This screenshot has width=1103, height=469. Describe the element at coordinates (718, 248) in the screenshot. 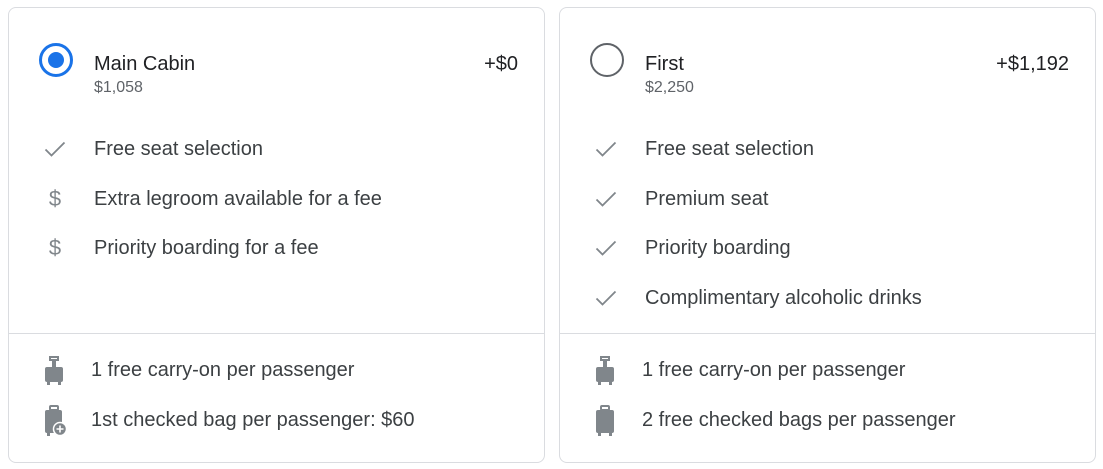

I see `feature-label: Priority boarding` at that location.